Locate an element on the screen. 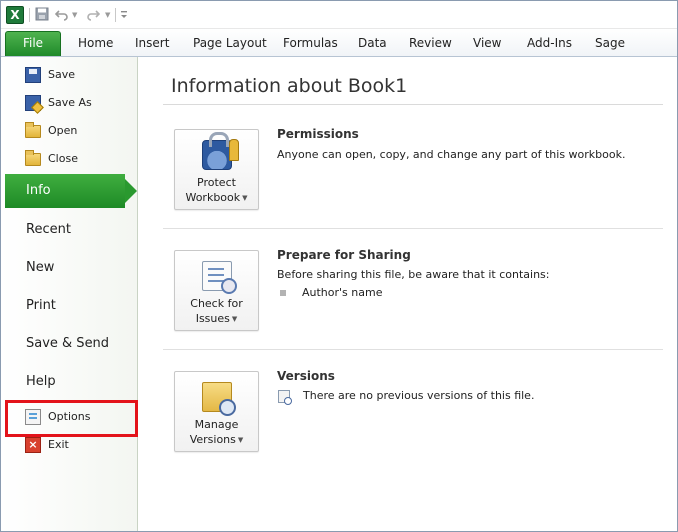 This screenshot has width=678, height=532. nav-recent-label: Recent is located at coordinates (48, 229).